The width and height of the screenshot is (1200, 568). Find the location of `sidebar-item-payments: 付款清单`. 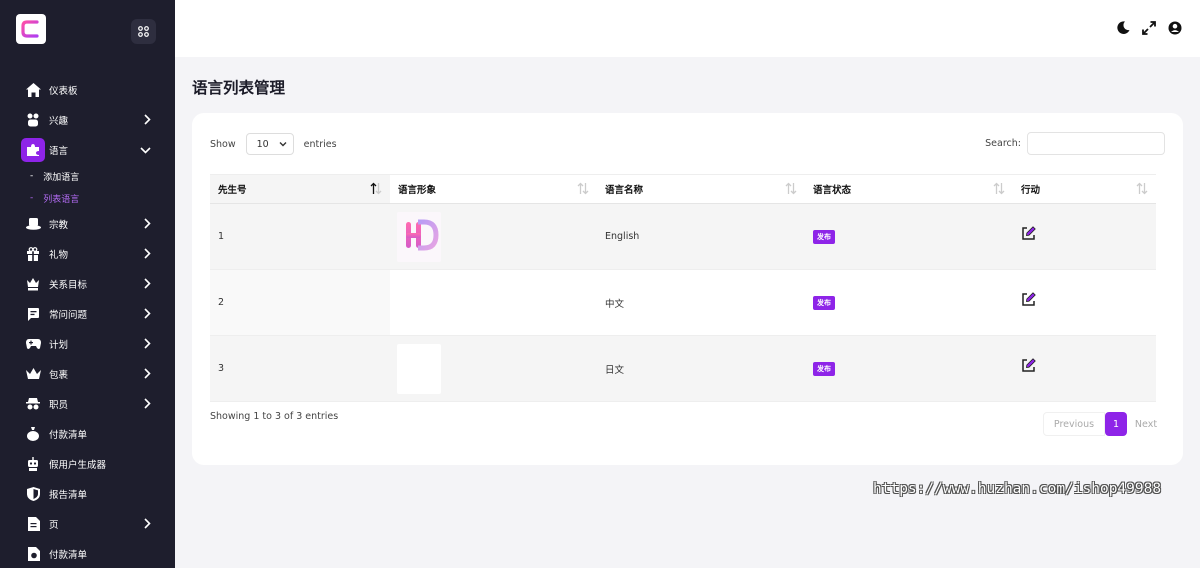

sidebar-item-payments: 付款清单 is located at coordinates (87, 434).